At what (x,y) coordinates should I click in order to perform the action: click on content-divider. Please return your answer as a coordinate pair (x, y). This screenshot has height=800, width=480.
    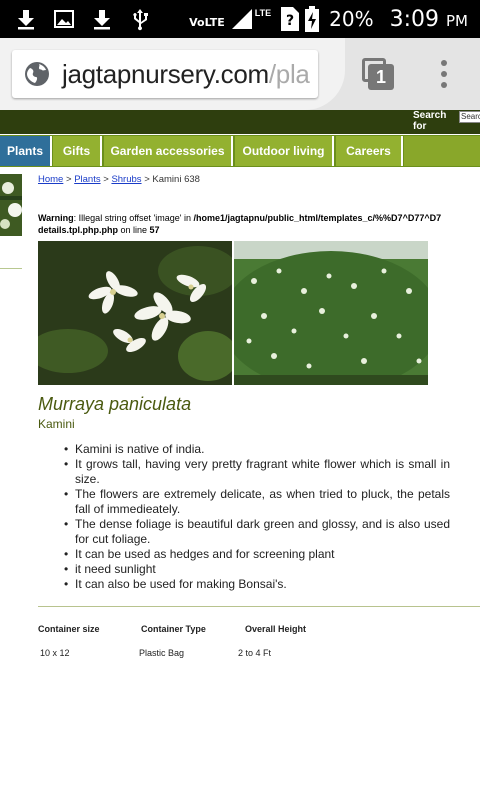
    Looking at the image, I should click on (259, 606).